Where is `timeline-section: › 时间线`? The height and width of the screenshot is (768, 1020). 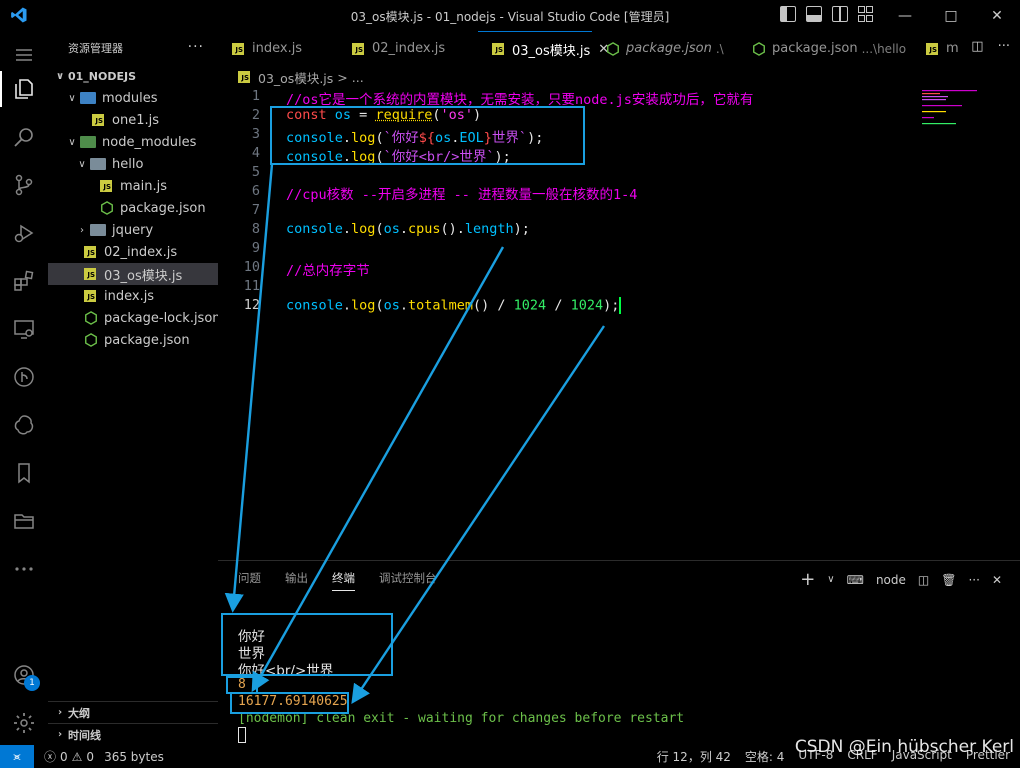
timeline-section: › 时间线 is located at coordinates (133, 734).